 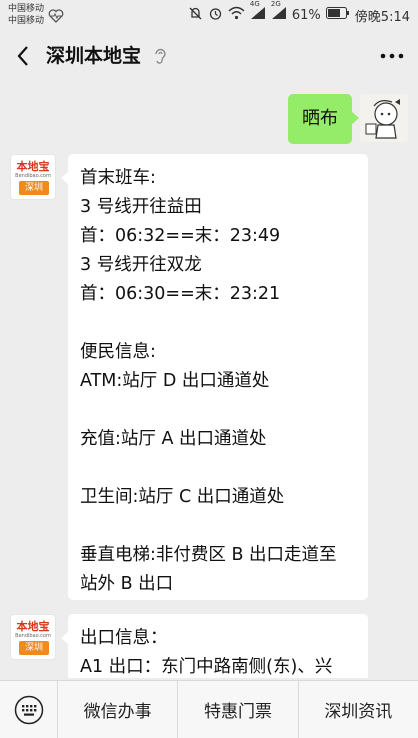 I want to click on message-line: 站外 B 出口, so click(x=127, y=584).